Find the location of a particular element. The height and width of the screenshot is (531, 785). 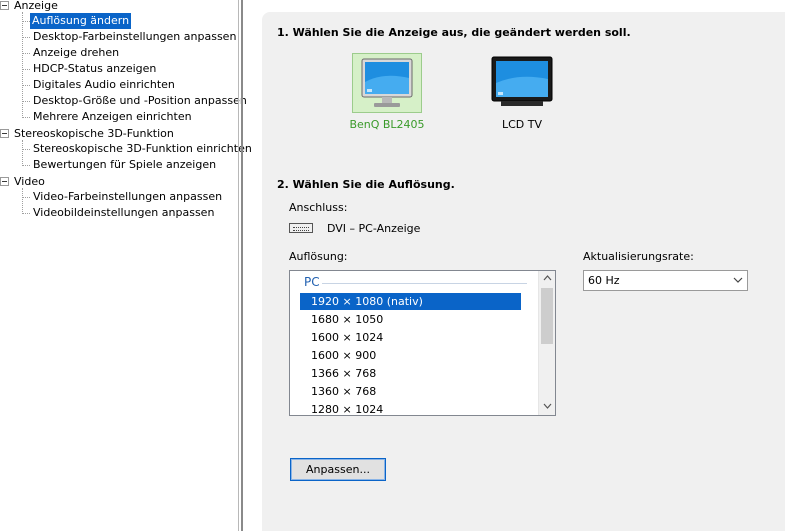

tree-item-stereo-einrichten: Stereoskopische 3D-Funktion einrichten is located at coordinates (142, 149).